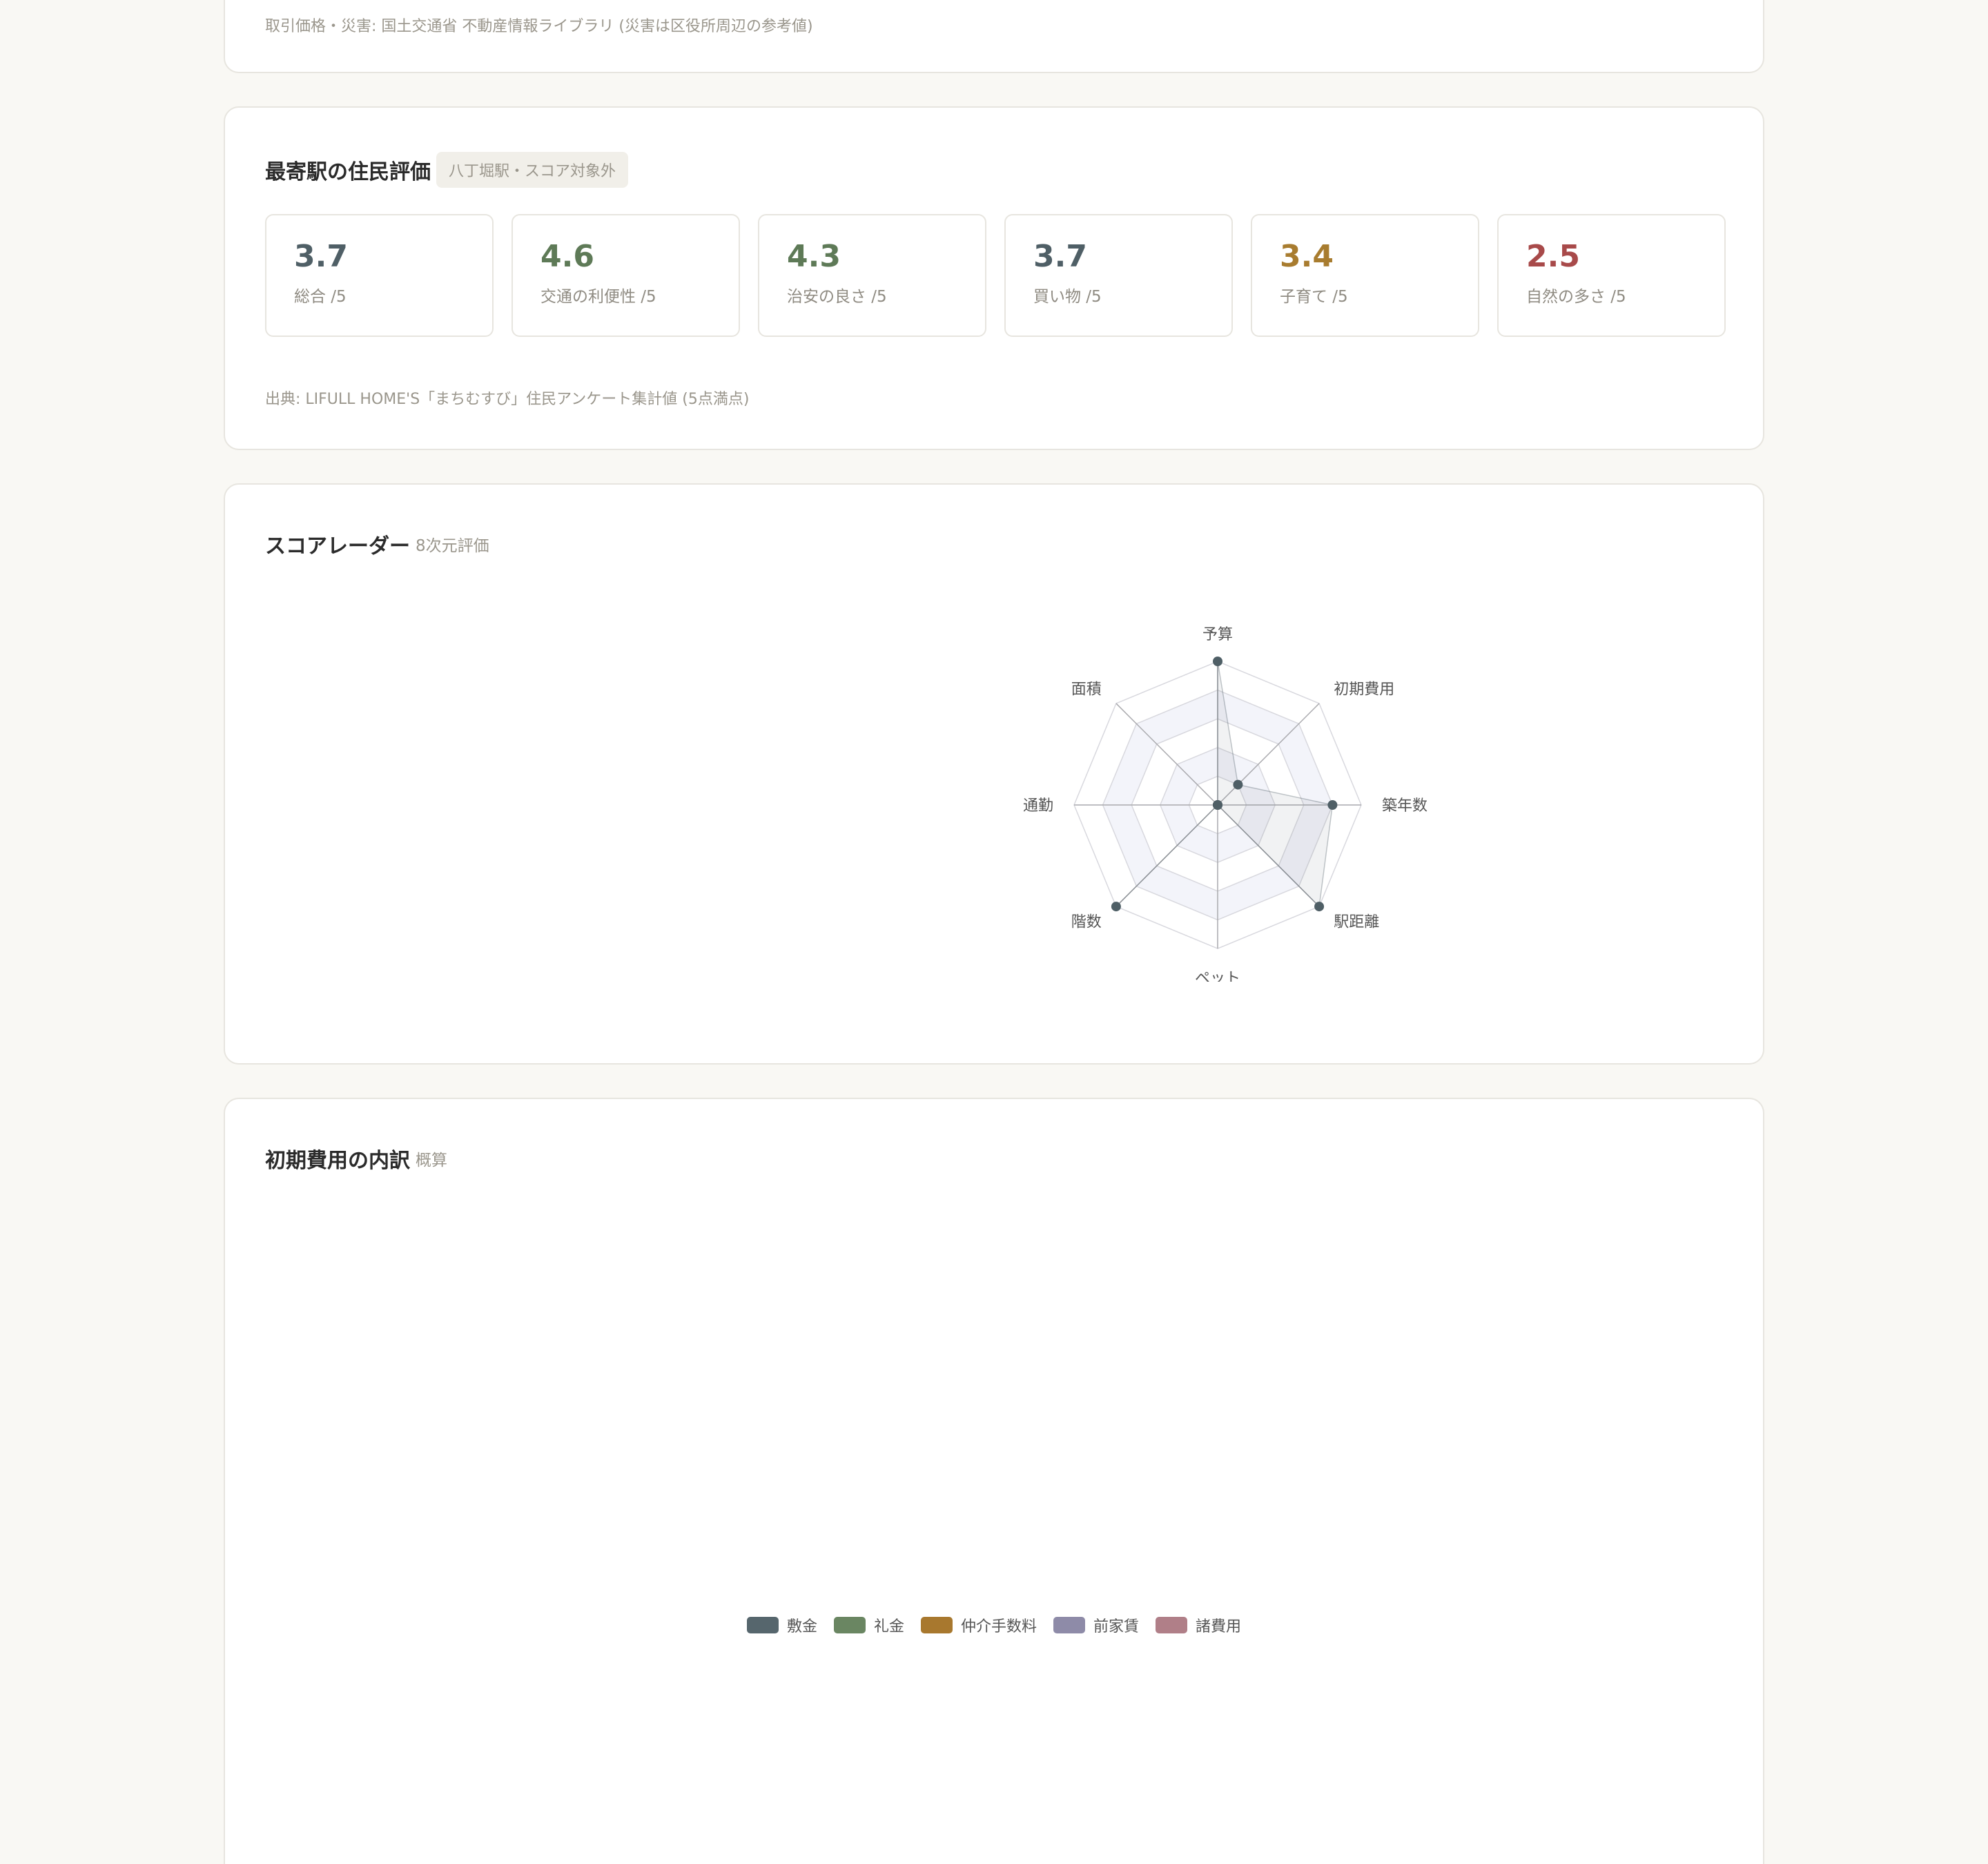 This screenshot has height=1864, width=1988. Describe the element at coordinates (337, 1161) in the screenshot. I see `cost-title: 初期費用の内訳` at that location.